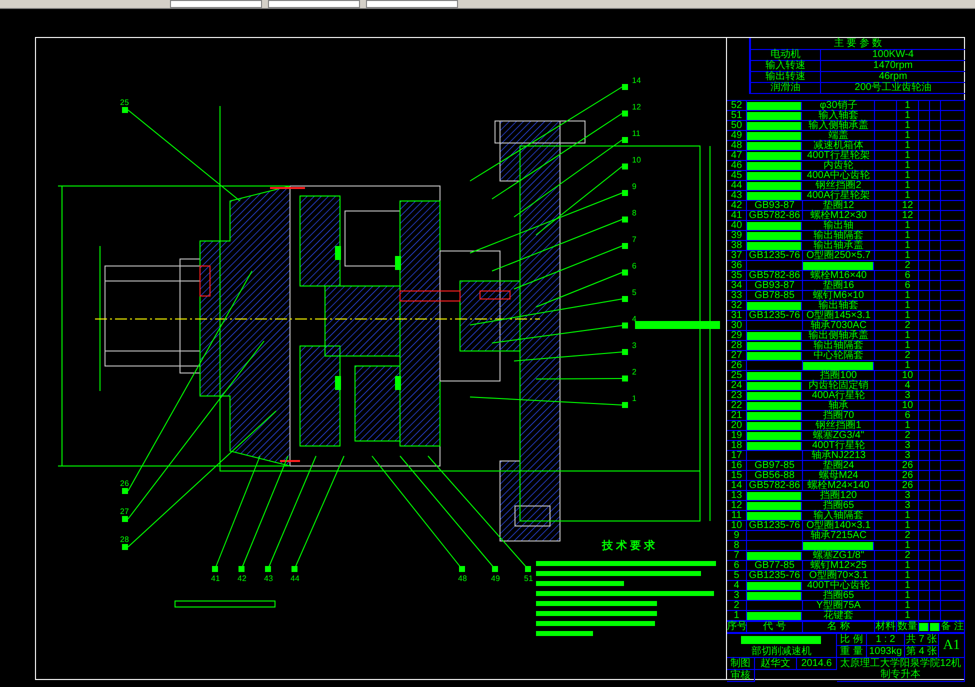 This screenshot has height=687, width=975. I want to click on table-cell: 400T行星轮, so click(839, 446).